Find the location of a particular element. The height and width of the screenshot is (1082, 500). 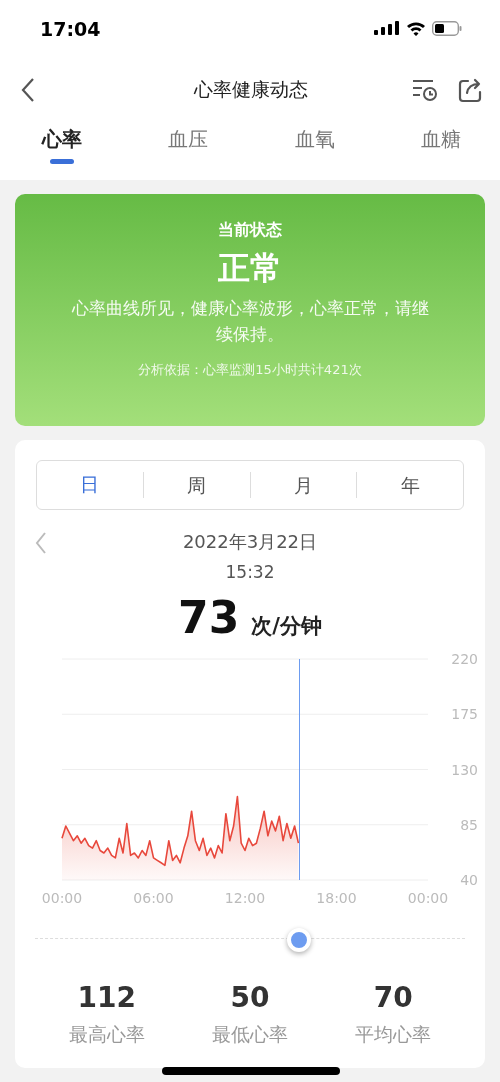

axis-label: 40 is located at coordinates (469, 880).